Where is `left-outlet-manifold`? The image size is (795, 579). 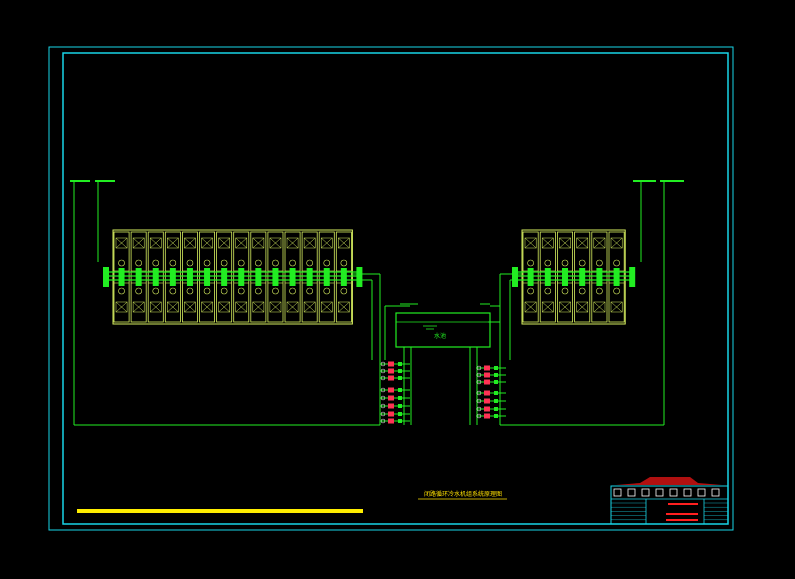 left-outlet-manifold is located at coordinates (359, 277).